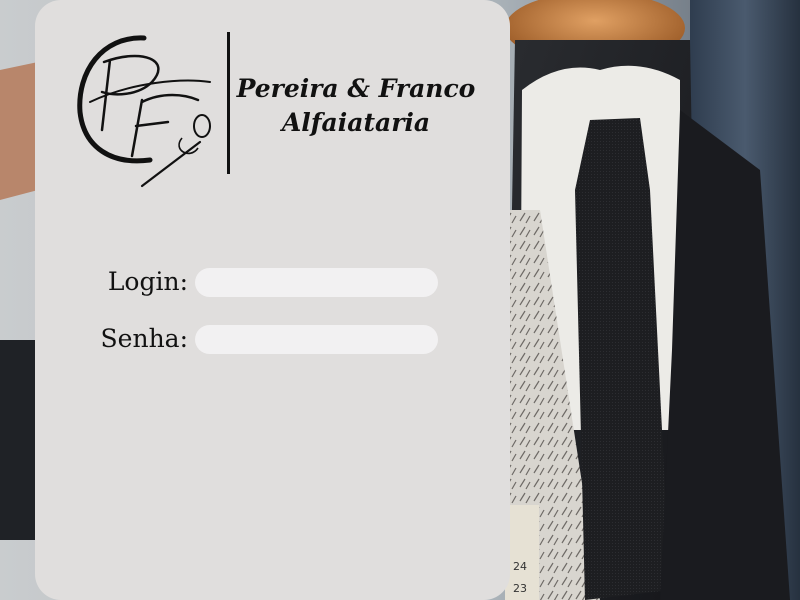 The image size is (800, 600). I want to click on brand-name-line2: Alfaiataria, so click(356, 122).